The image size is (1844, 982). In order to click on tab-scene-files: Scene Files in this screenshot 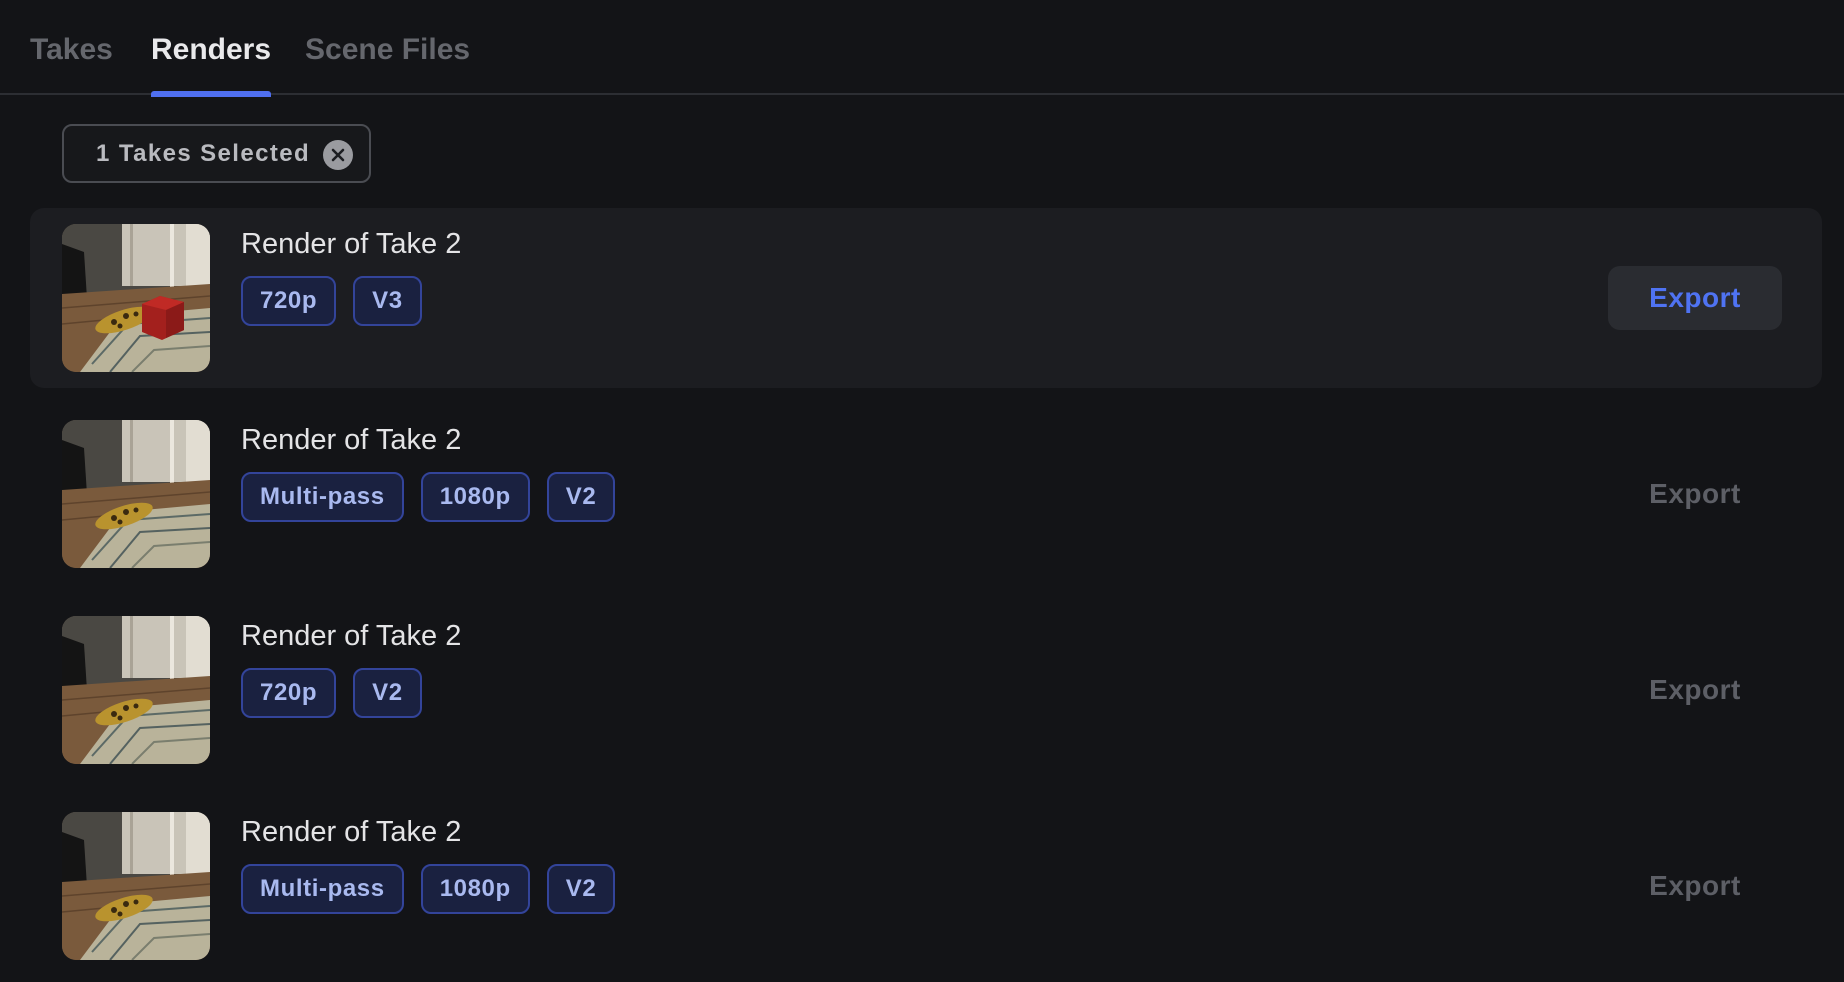, I will do `click(387, 64)`.